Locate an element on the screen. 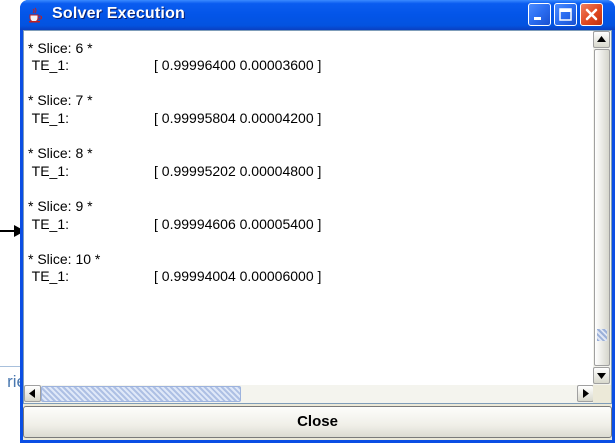 The width and height of the screenshot is (615, 443). output-line: * Slice: 10 * is located at coordinates (174, 260).